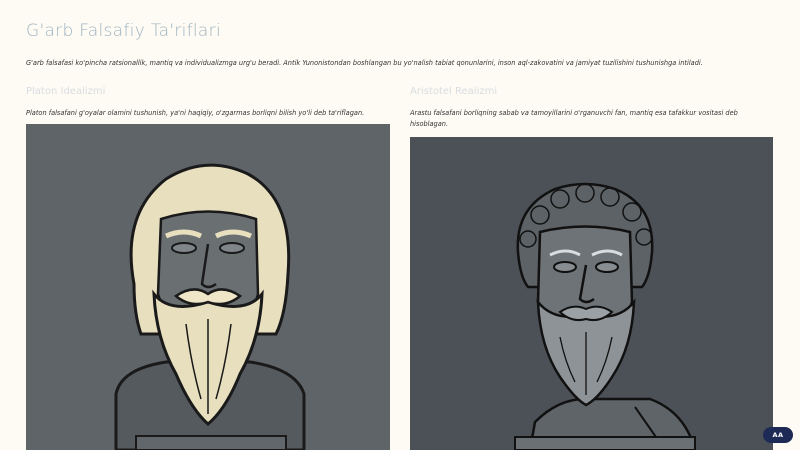  Describe the element at coordinates (123, 31) in the screenshot. I see `page-title: G'arb Falsafiy Ta'riflari` at that location.